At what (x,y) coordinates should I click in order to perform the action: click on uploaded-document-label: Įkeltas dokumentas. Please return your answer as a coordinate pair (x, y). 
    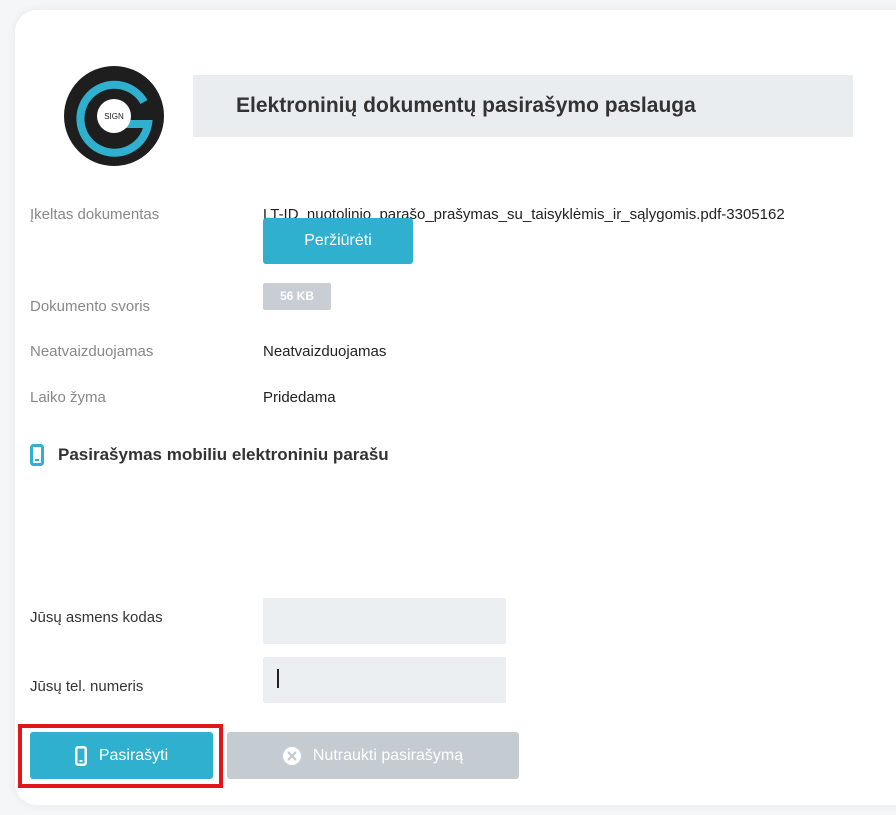
    Looking at the image, I should click on (95, 214).